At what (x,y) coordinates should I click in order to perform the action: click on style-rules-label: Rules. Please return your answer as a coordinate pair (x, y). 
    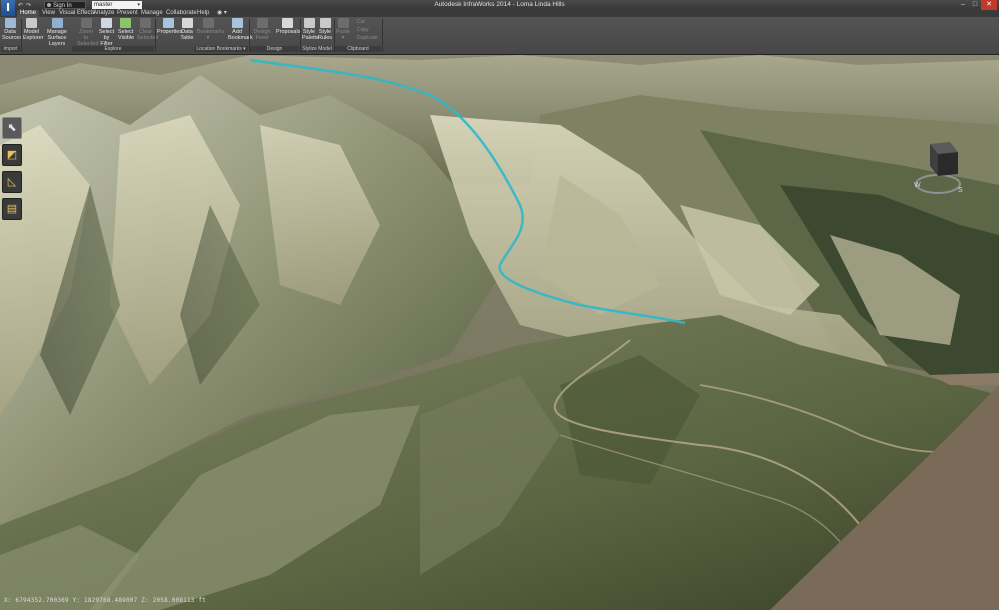
    Looking at the image, I should click on (325, 38).